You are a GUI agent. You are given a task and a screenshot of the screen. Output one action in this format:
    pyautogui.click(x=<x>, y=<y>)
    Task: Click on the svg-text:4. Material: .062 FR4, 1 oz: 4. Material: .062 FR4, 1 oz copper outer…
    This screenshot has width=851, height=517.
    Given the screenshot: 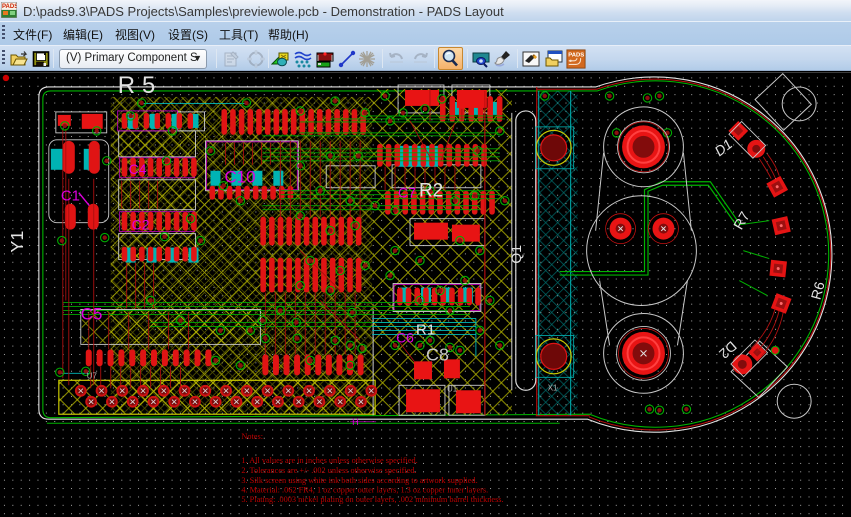 What is the action you would take?
    pyautogui.click(x=364, y=490)
    